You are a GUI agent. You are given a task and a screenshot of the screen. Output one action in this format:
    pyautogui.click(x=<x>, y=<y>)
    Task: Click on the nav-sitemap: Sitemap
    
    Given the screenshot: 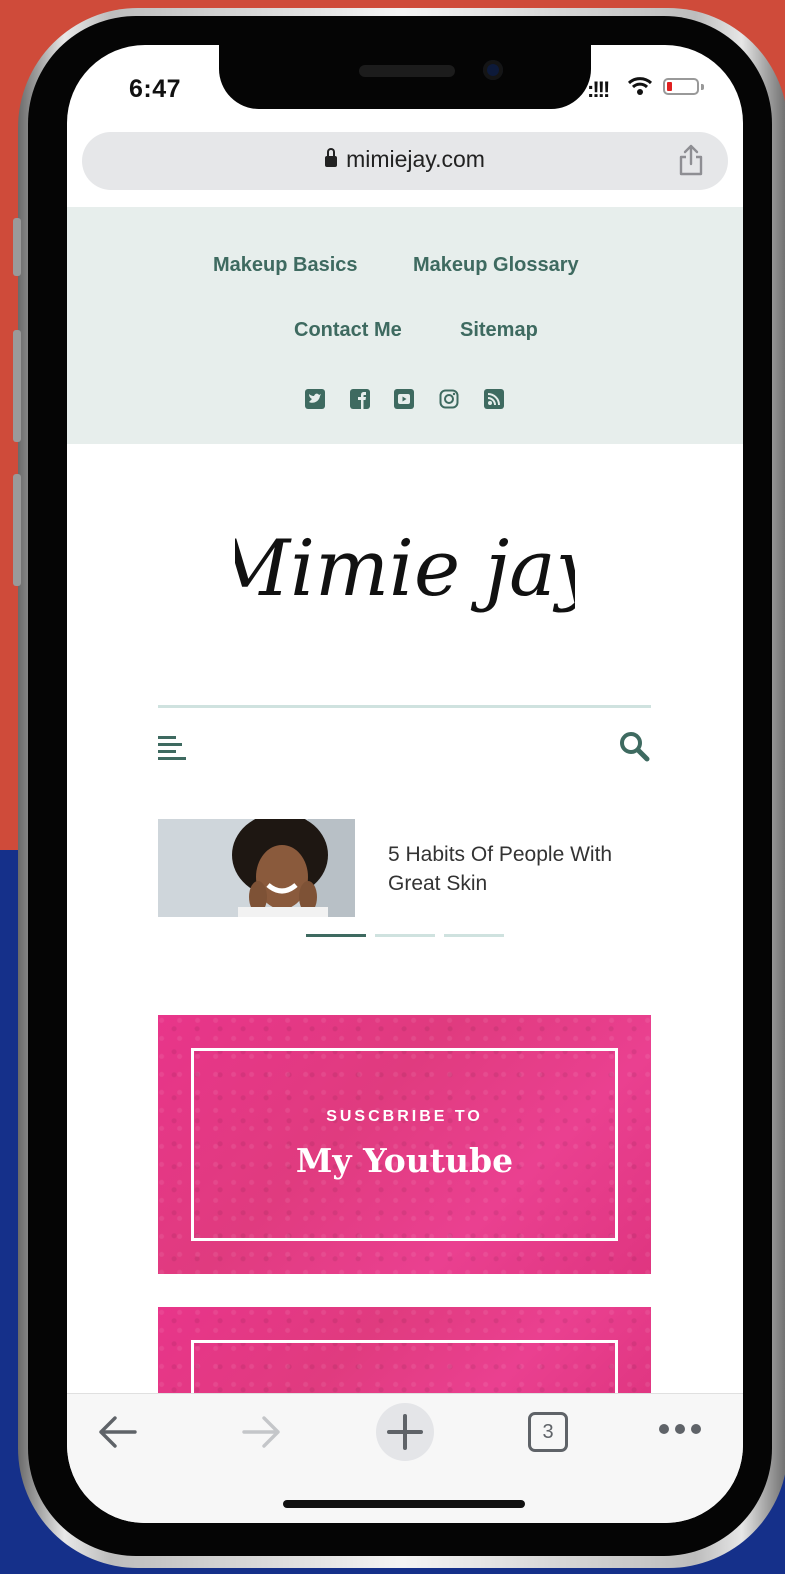 What is the action you would take?
    pyautogui.click(x=499, y=330)
    